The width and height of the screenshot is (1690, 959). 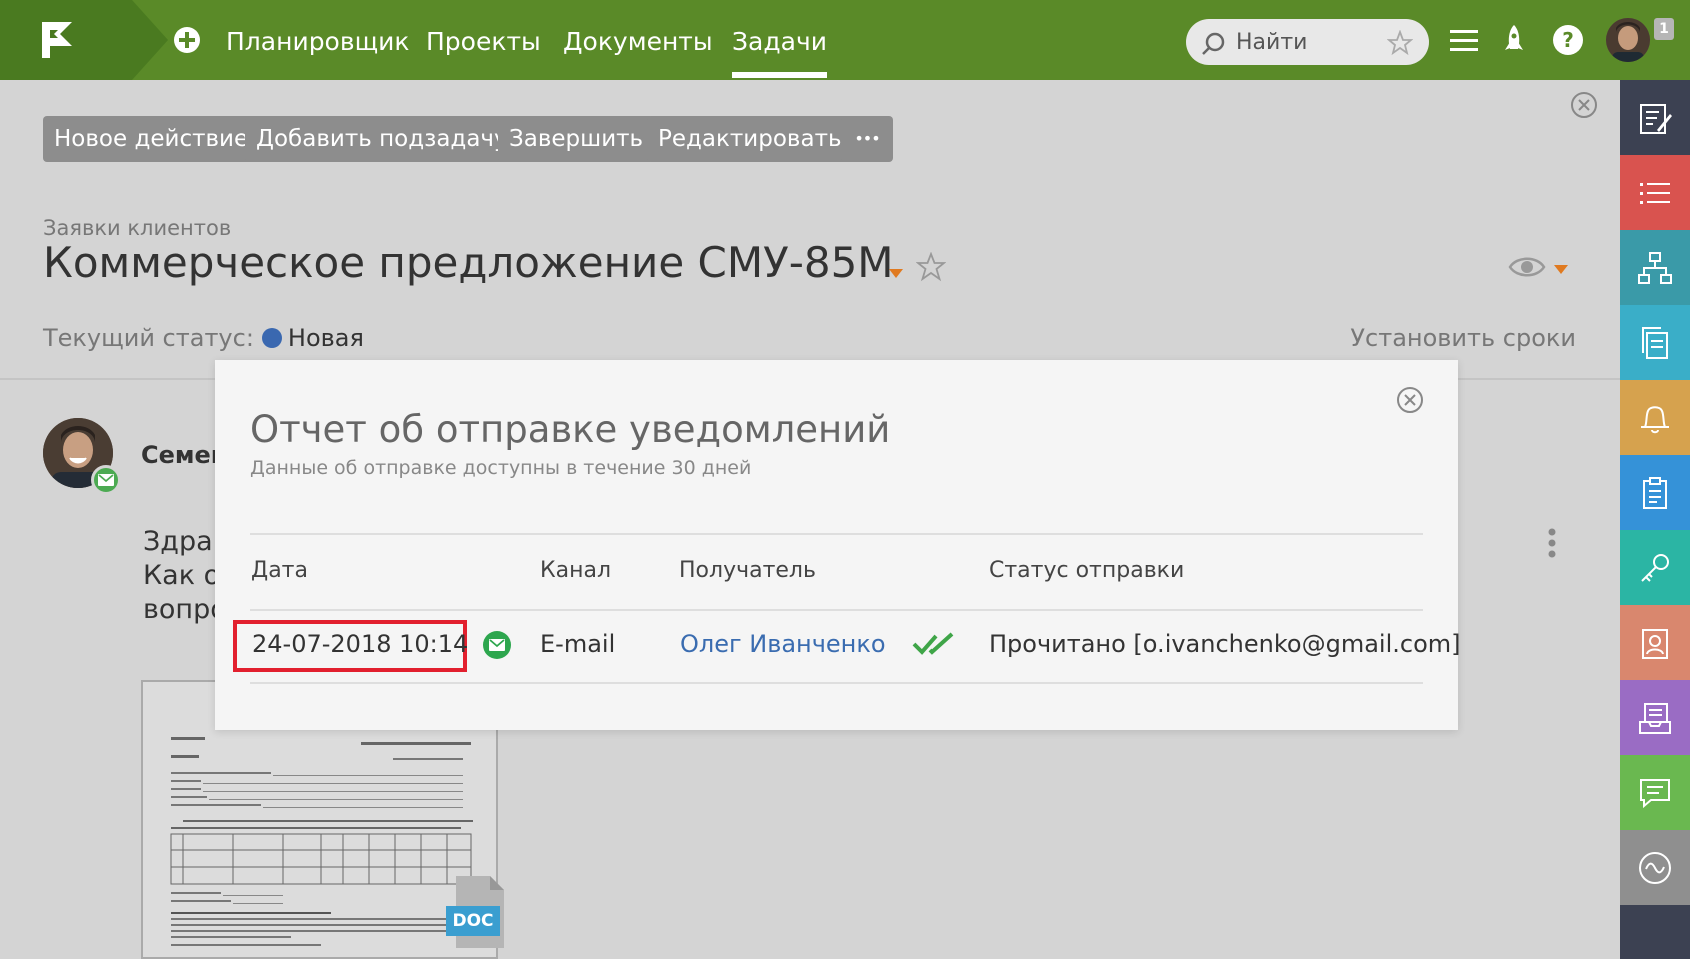 I want to click on inbox-icon, so click(x=1655, y=718).